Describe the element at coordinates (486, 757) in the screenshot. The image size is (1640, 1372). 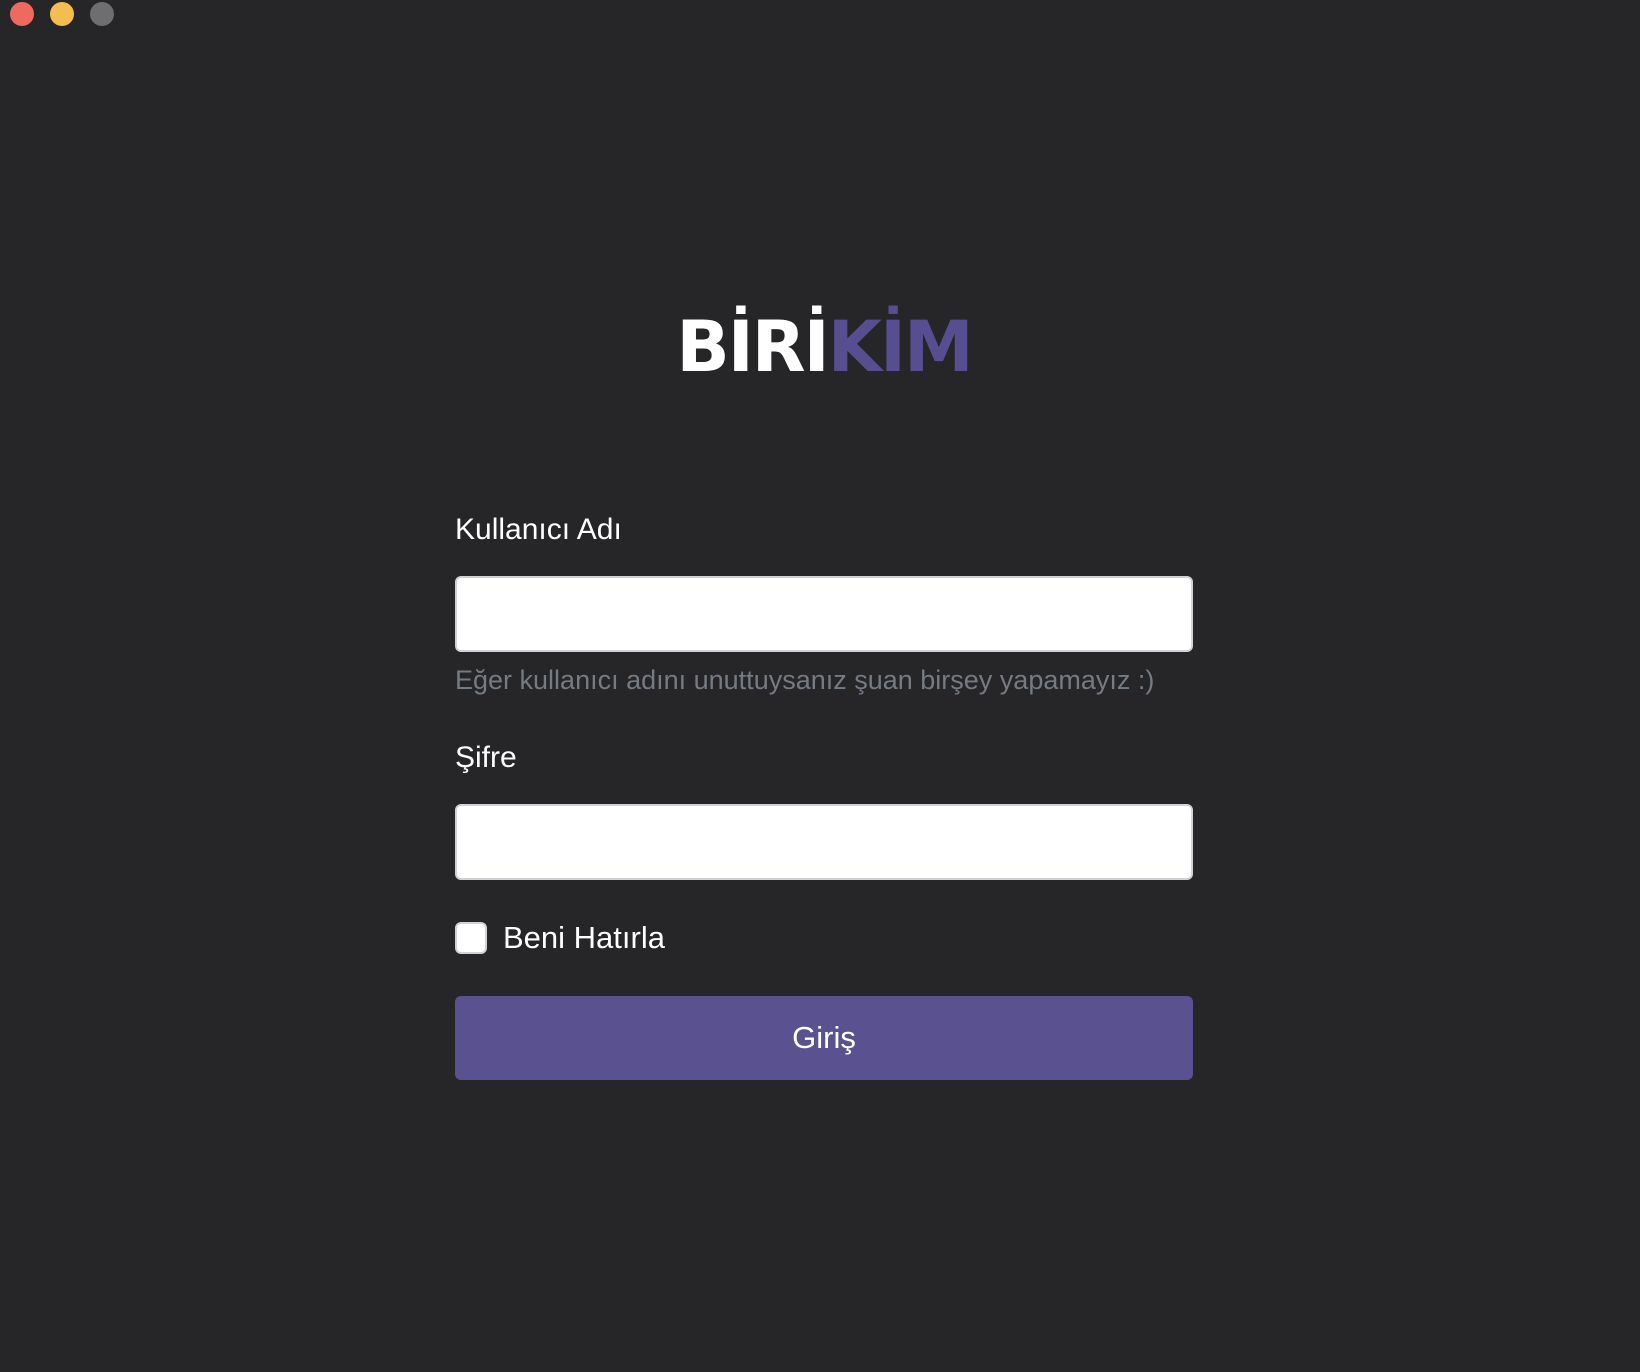
I see `password-label: Şifre` at that location.